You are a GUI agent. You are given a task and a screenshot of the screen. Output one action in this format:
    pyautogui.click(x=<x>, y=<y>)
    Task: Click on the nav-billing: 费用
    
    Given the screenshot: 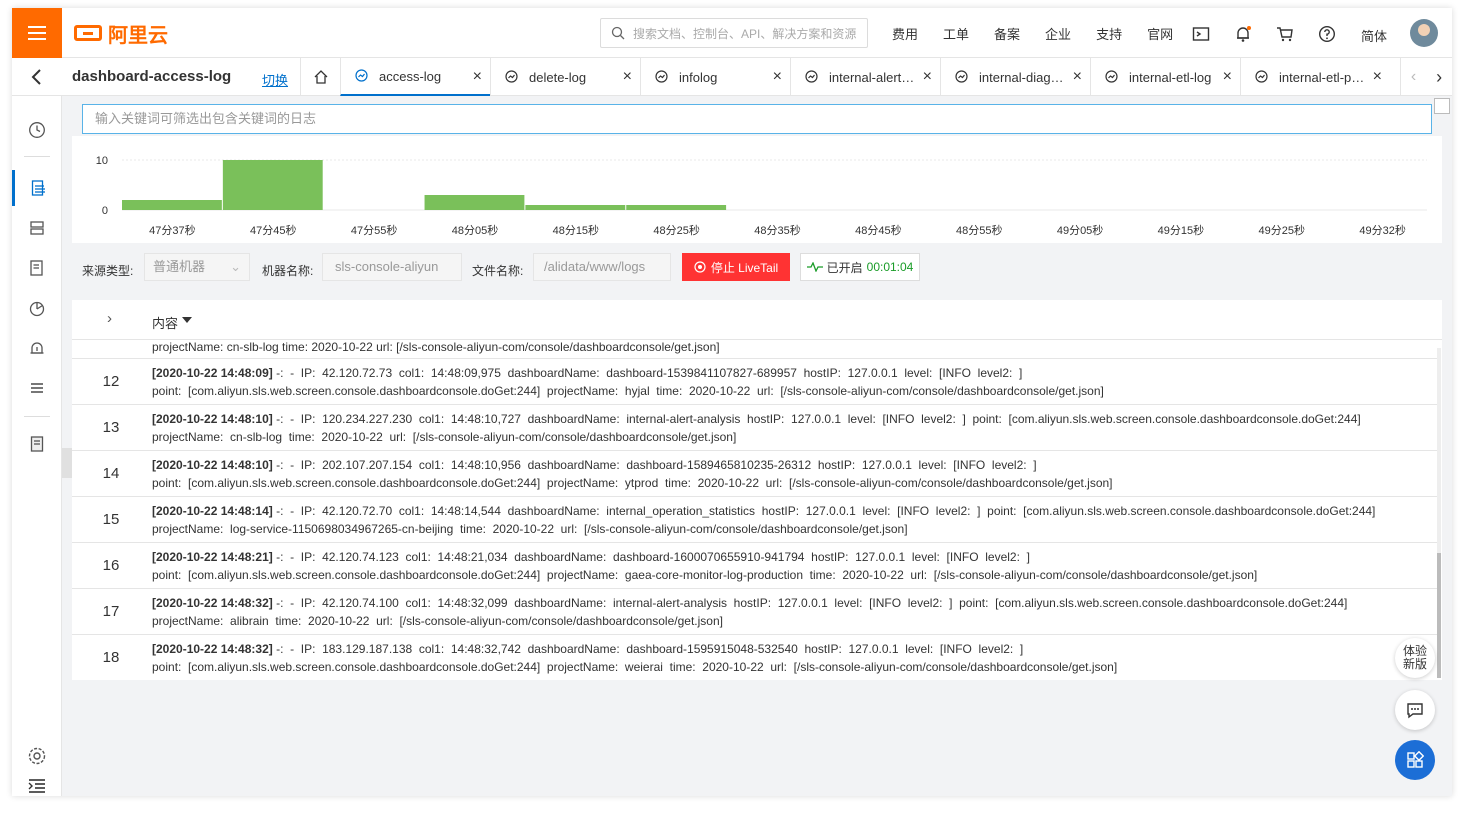 What is the action you would take?
    pyautogui.click(x=905, y=33)
    